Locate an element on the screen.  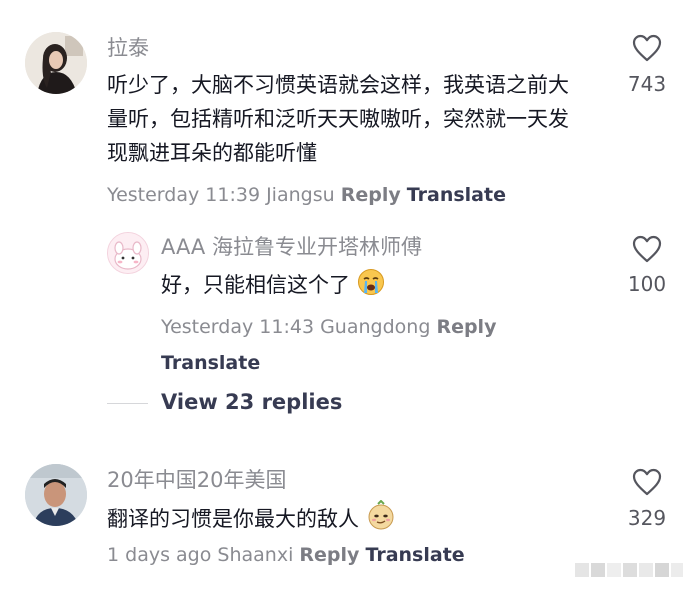
like-count: 743 is located at coordinates (647, 84).